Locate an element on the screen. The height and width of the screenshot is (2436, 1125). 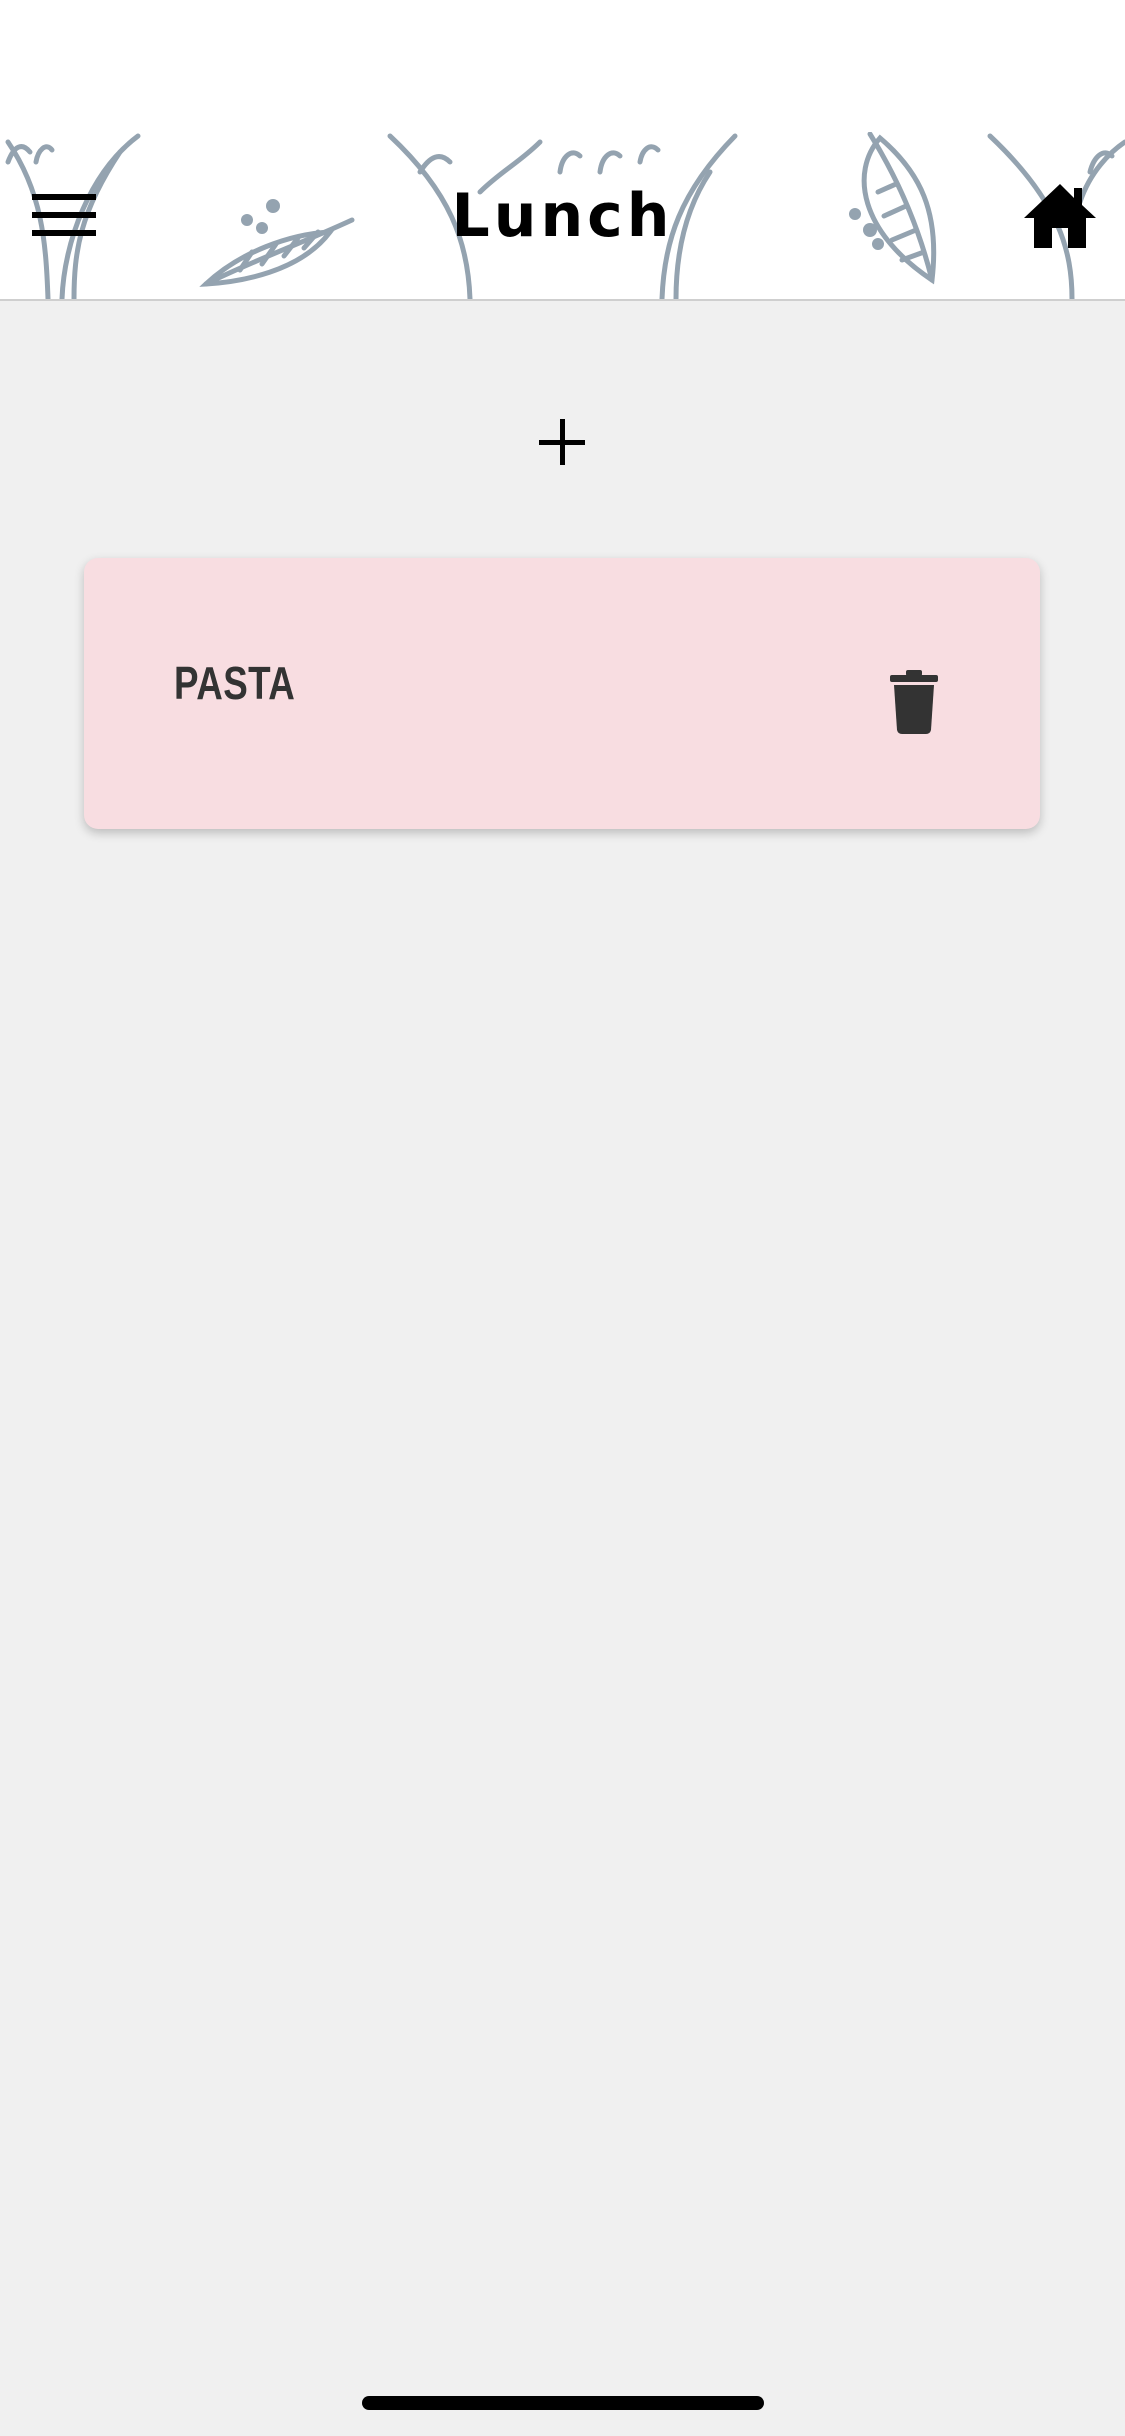
home-button is located at coordinates (1060, 216).